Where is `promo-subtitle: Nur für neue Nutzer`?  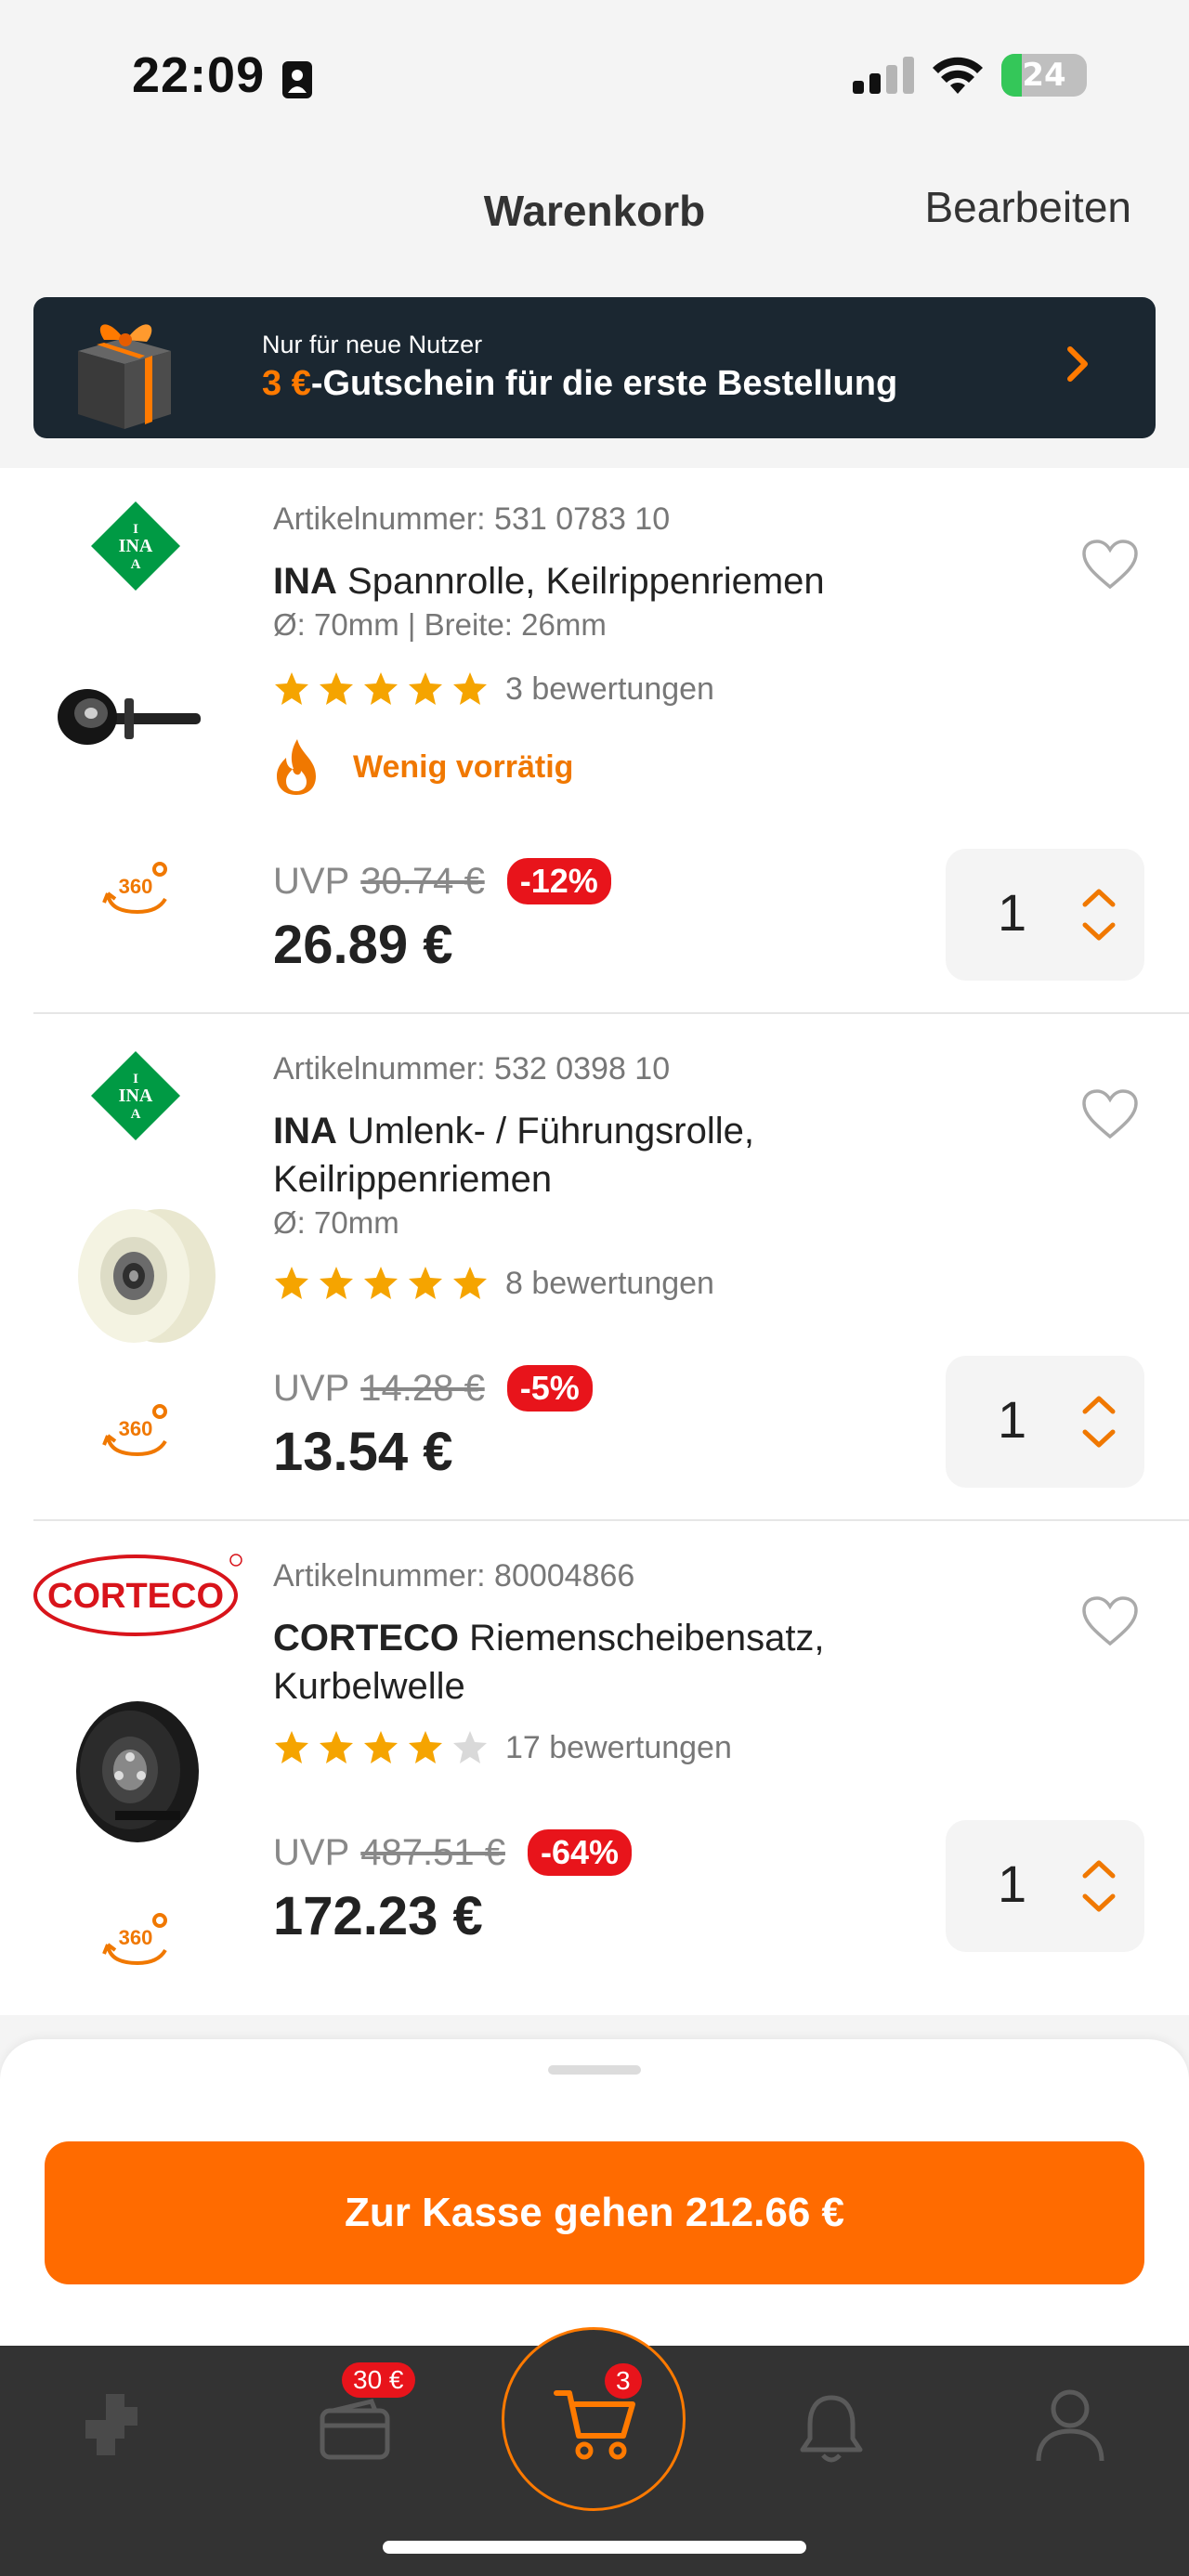 promo-subtitle: Nur für neue Nutzer is located at coordinates (372, 344).